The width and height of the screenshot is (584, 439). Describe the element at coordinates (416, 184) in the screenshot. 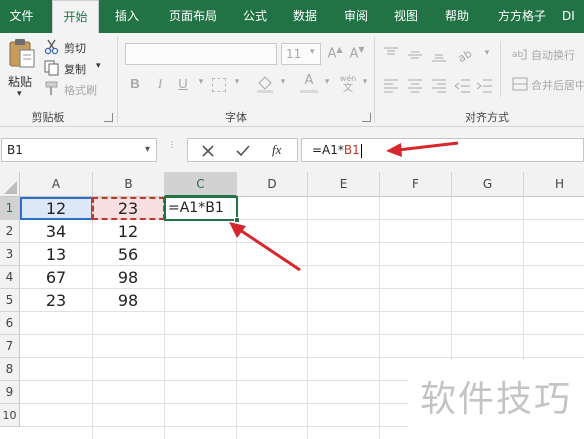

I see `column-header-f: F` at that location.